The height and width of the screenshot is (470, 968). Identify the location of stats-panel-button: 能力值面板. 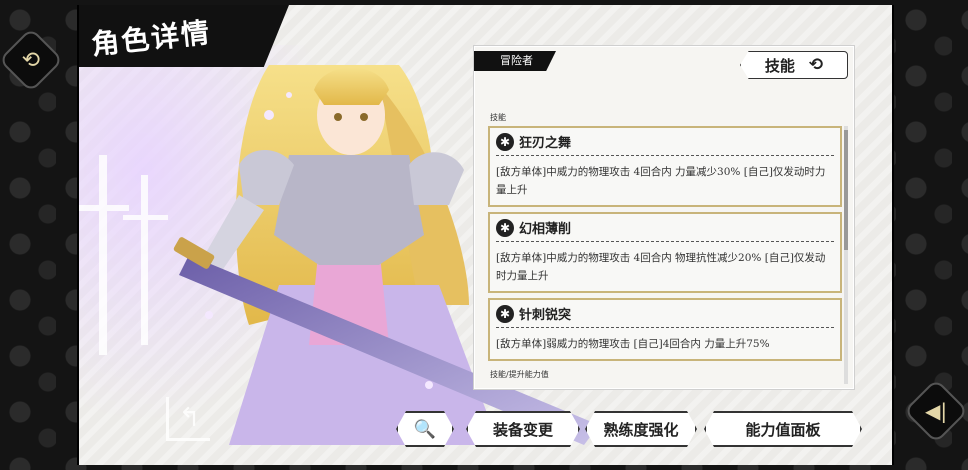
(783, 429).